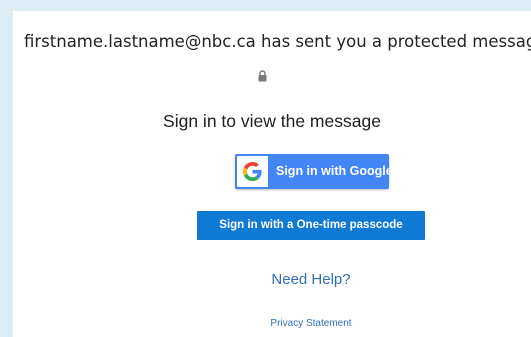  I want to click on privacy-statement-link: Privacy Statement, so click(272, 323).